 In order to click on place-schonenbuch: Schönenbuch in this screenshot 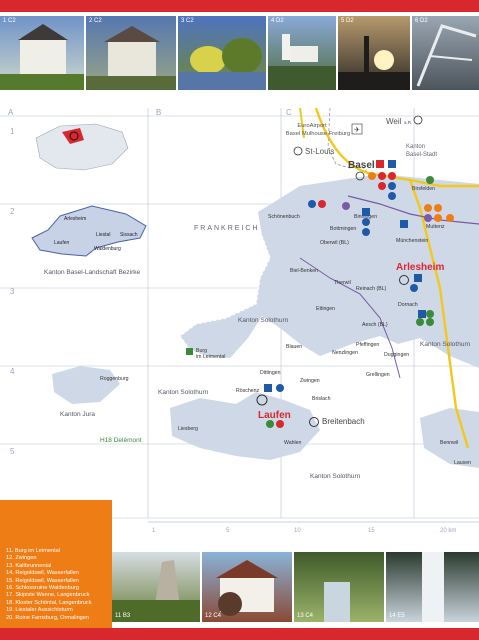, I will do `click(284, 217)`.